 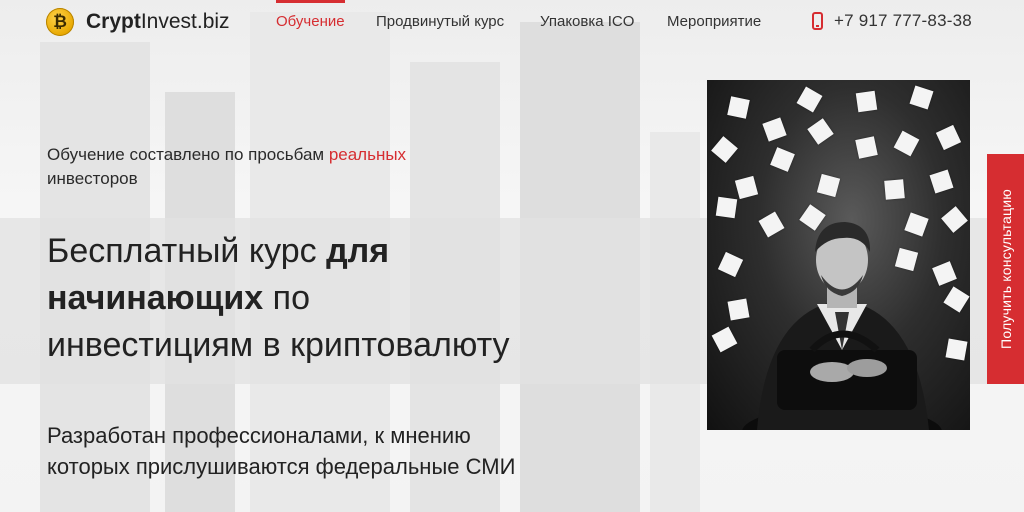 I want to click on get-consultation-tab: Получить консультацию, so click(x=1005, y=269).